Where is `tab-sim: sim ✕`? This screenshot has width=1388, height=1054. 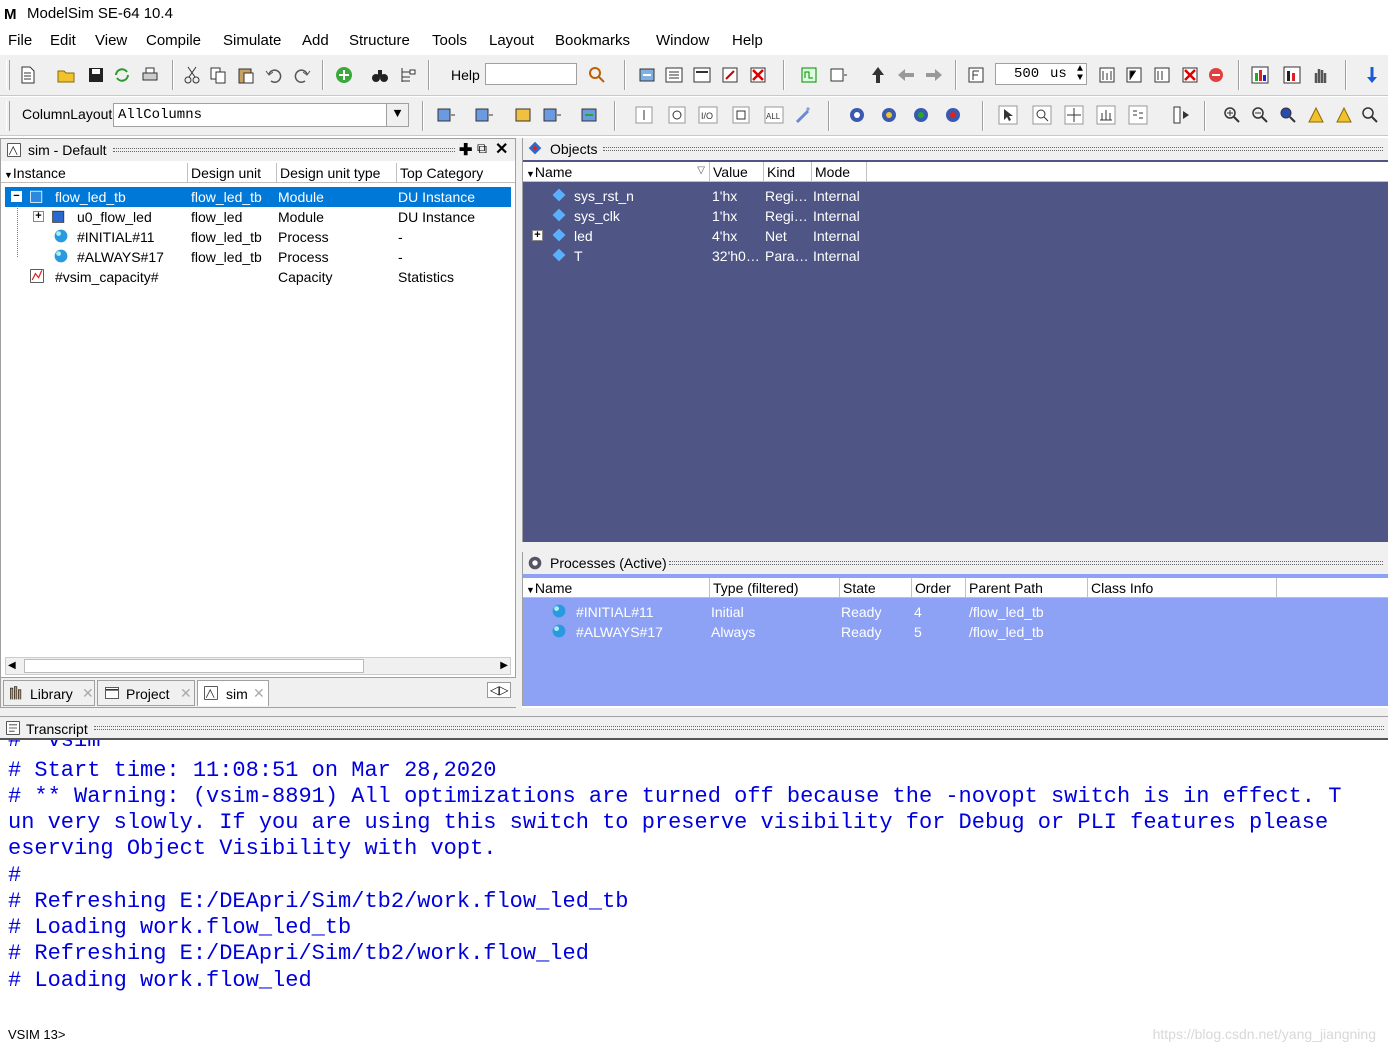 tab-sim: sim ✕ is located at coordinates (233, 693).